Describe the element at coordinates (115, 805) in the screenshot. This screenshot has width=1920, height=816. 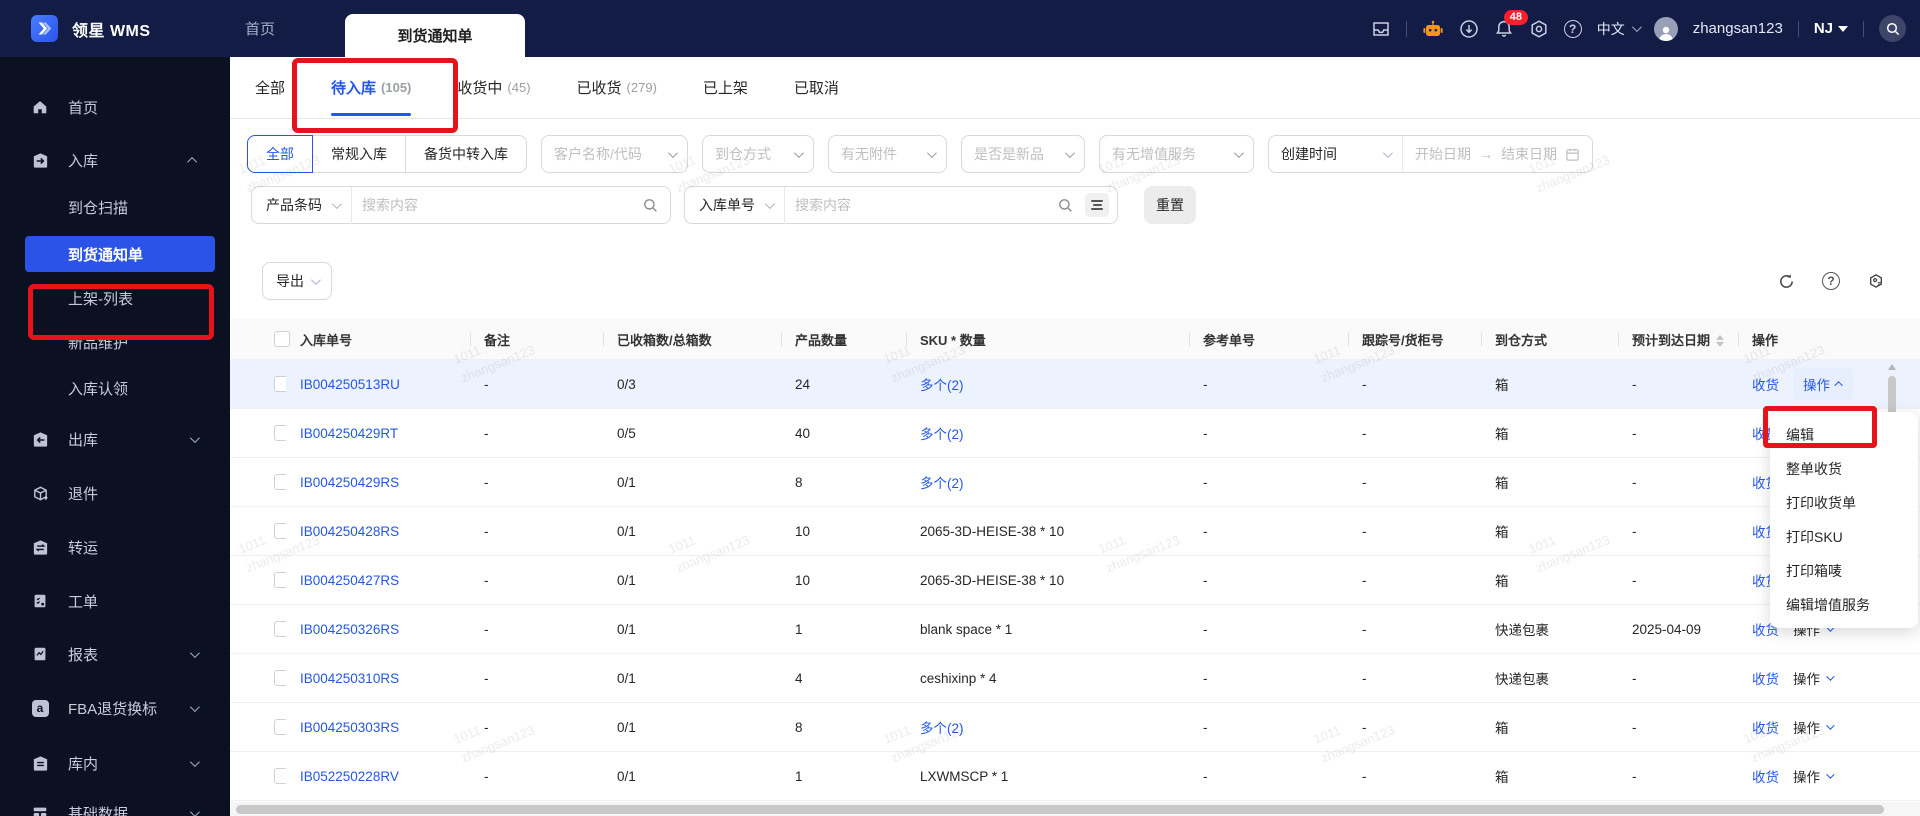
I see `sidebar-item-base-data: 基础数据` at that location.